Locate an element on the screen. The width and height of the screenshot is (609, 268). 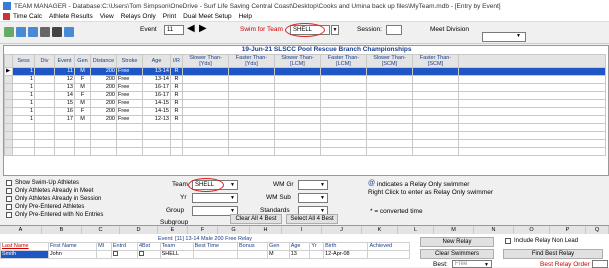
print-icon is located at coordinates (45, 32).